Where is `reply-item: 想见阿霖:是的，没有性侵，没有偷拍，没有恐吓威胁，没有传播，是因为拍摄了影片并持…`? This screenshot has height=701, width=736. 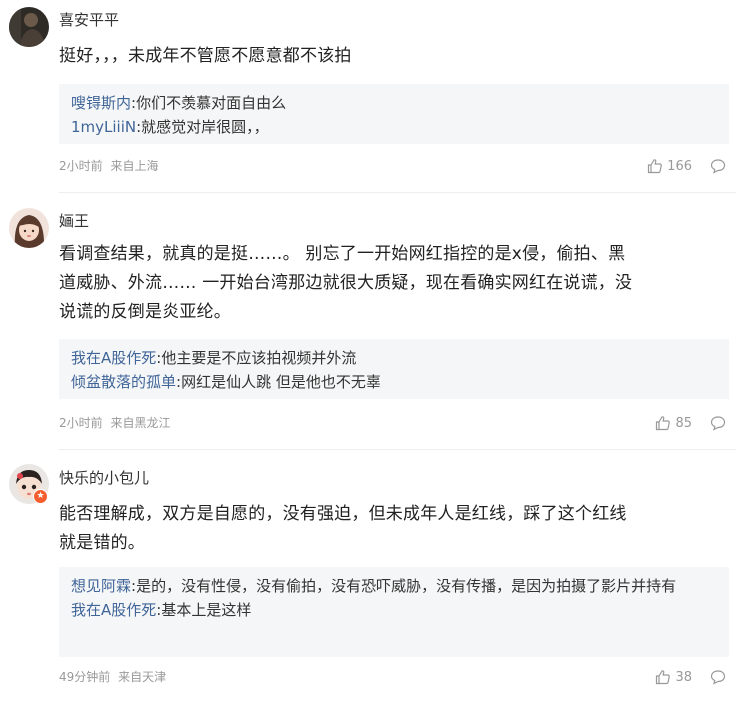 reply-item: 想见阿霖:是的，没有性侵，没有偷拍，没有恐吓威胁，没有传播，是因为拍摄了影片并持… is located at coordinates (394, 586).